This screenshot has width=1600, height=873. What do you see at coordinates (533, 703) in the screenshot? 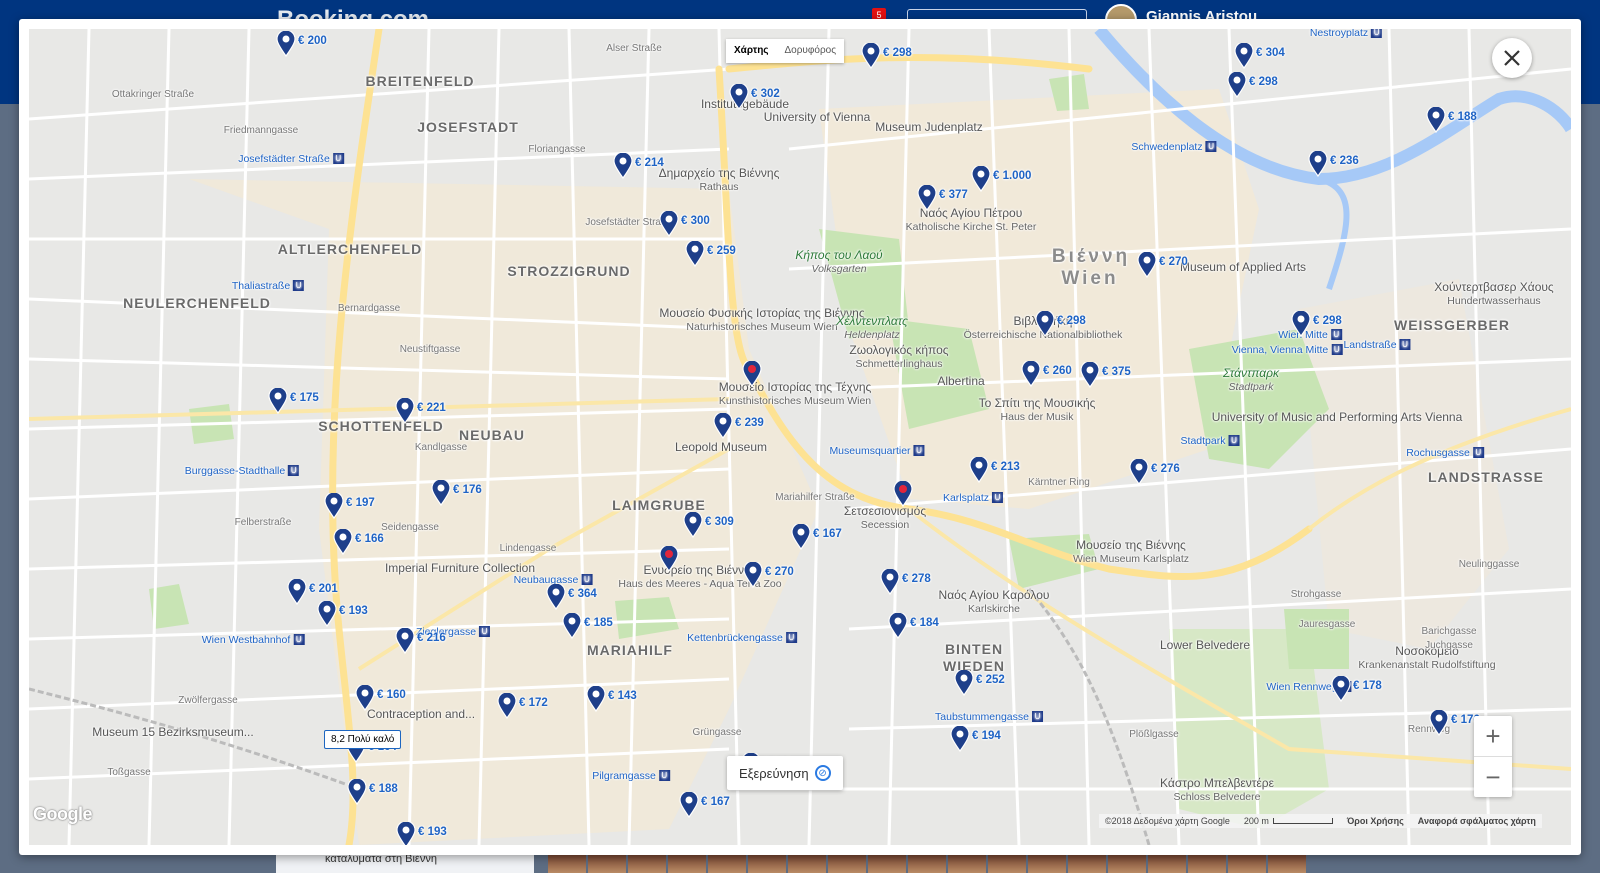
I see `hotel-price-label: € 172` at bounding box center [533, 703].